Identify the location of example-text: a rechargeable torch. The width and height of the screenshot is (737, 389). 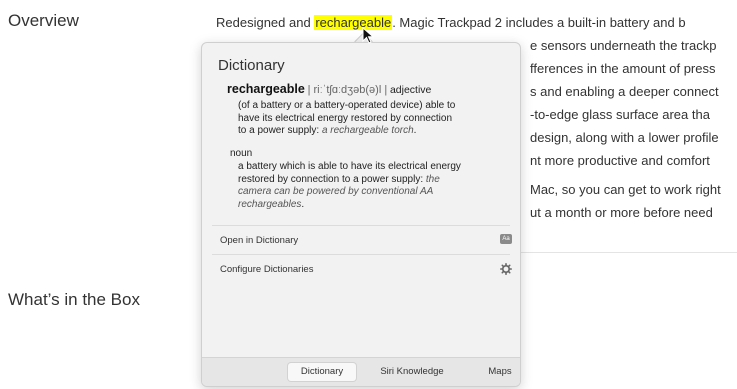
(367, 130).